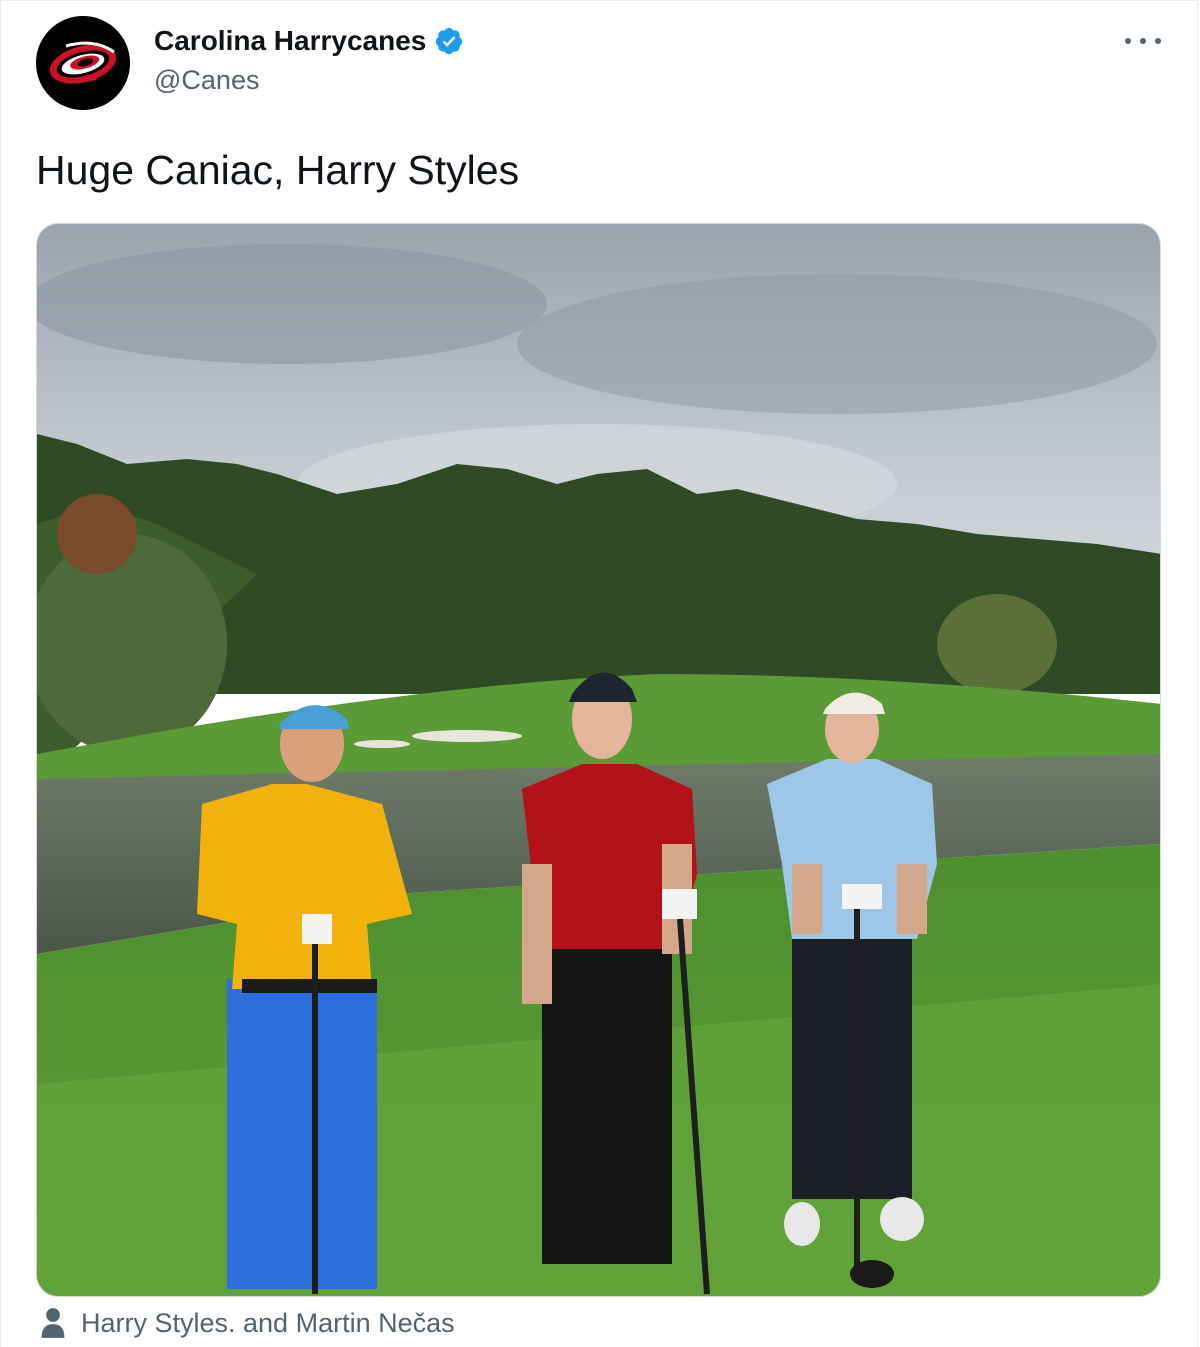 The width and height of the screenshot is (1200, 1347). I want to click on hurricanes-logo-icon, so click(83, 63).